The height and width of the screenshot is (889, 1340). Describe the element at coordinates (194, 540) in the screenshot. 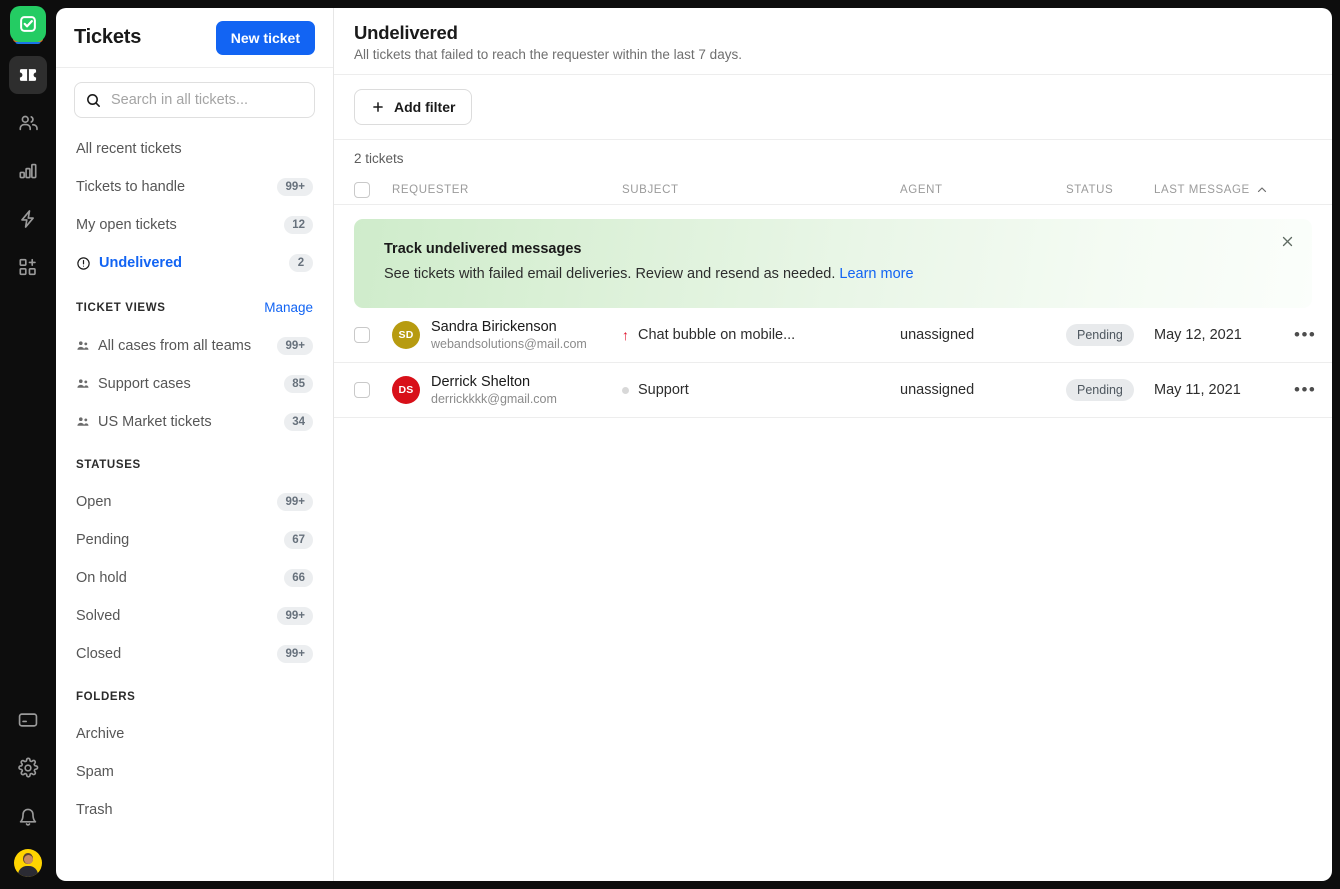

I see `sidebar-item-pending: Pending 67` at that location.